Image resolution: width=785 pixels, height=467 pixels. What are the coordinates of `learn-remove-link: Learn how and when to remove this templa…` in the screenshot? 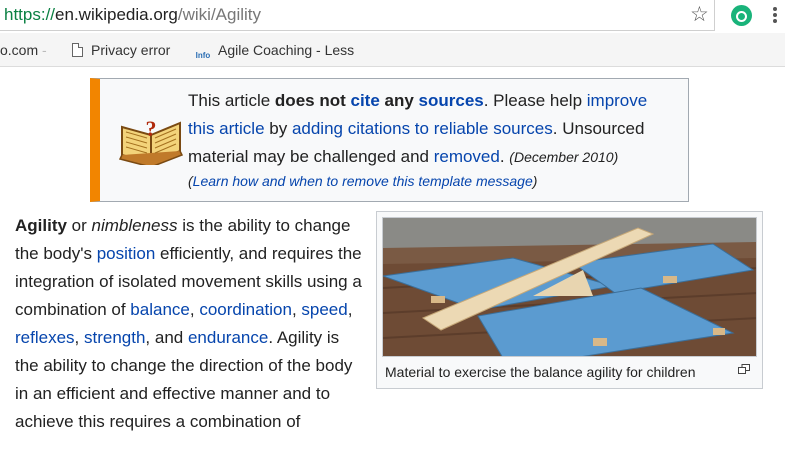 It's located at (363, 181).